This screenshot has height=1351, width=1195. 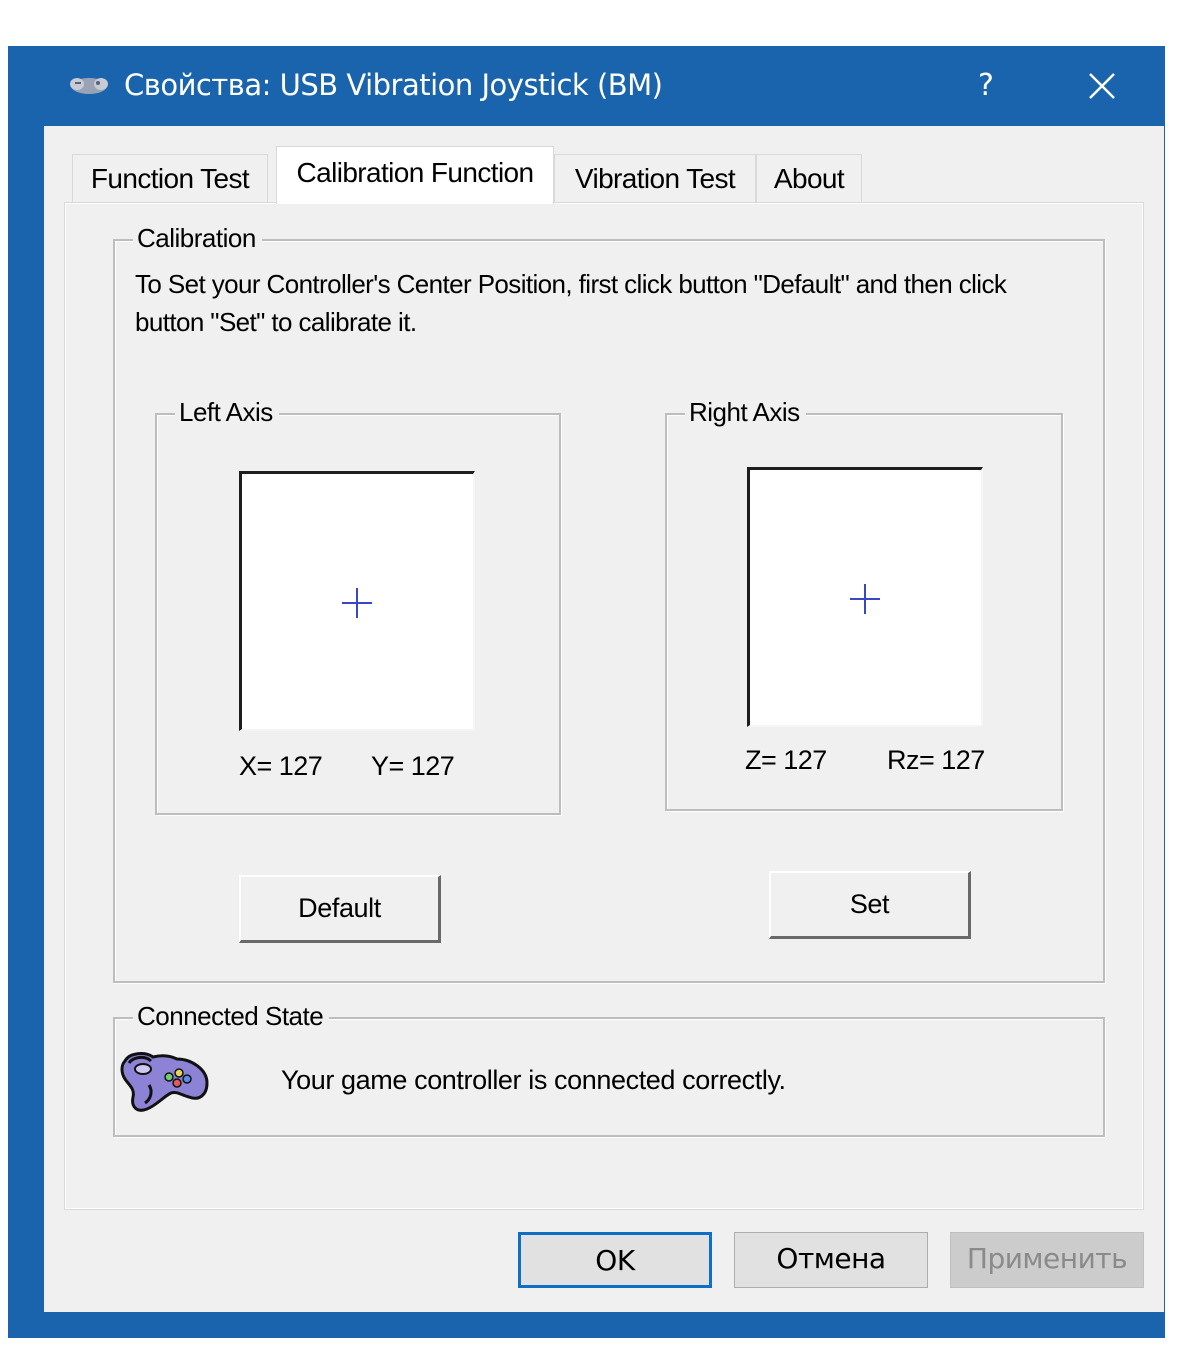 I want to click on tab-function-test: Function Test, so click(x=170, y=178).